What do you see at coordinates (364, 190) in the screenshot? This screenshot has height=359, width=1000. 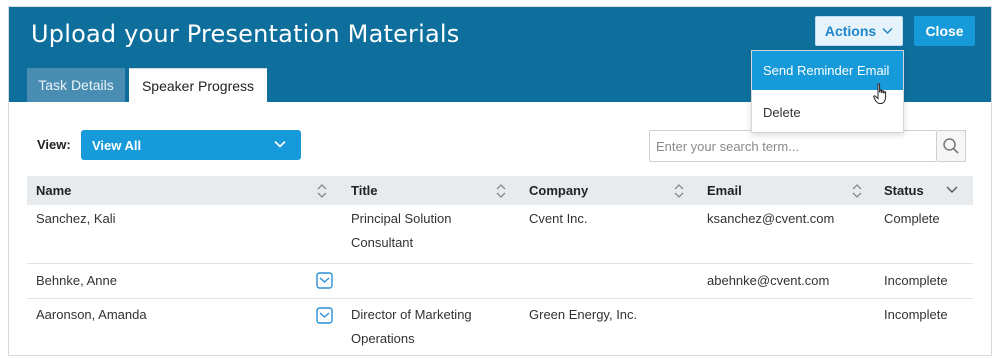 I see `column-header-title: Title` at bounding box center [364, 190].